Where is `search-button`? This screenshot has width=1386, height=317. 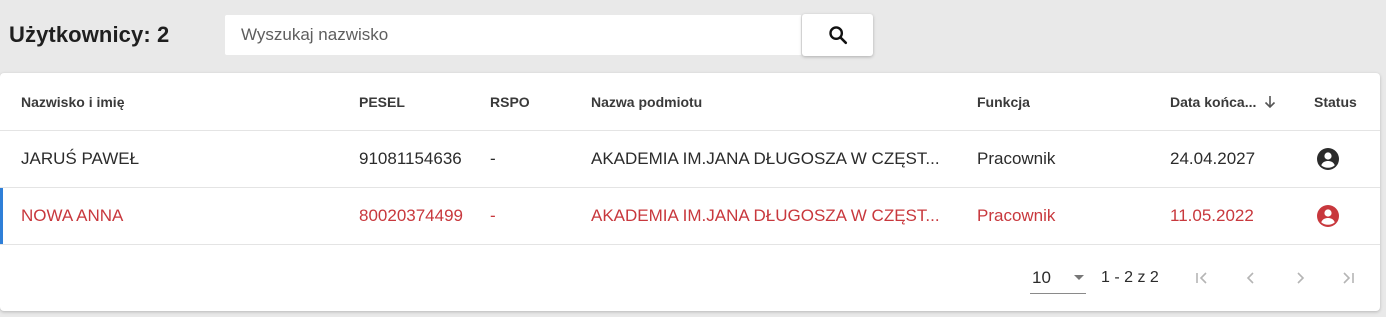
search-button is located at coordinates (837, 35).